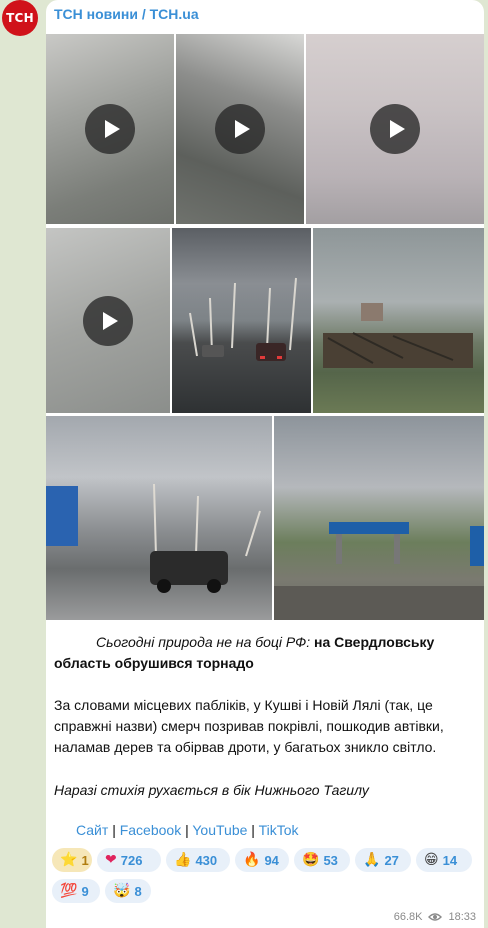  Describe the element at coordinates (322, 860) in the screenshot. I see `reaction-star-struck: 🤩 53` at that location.